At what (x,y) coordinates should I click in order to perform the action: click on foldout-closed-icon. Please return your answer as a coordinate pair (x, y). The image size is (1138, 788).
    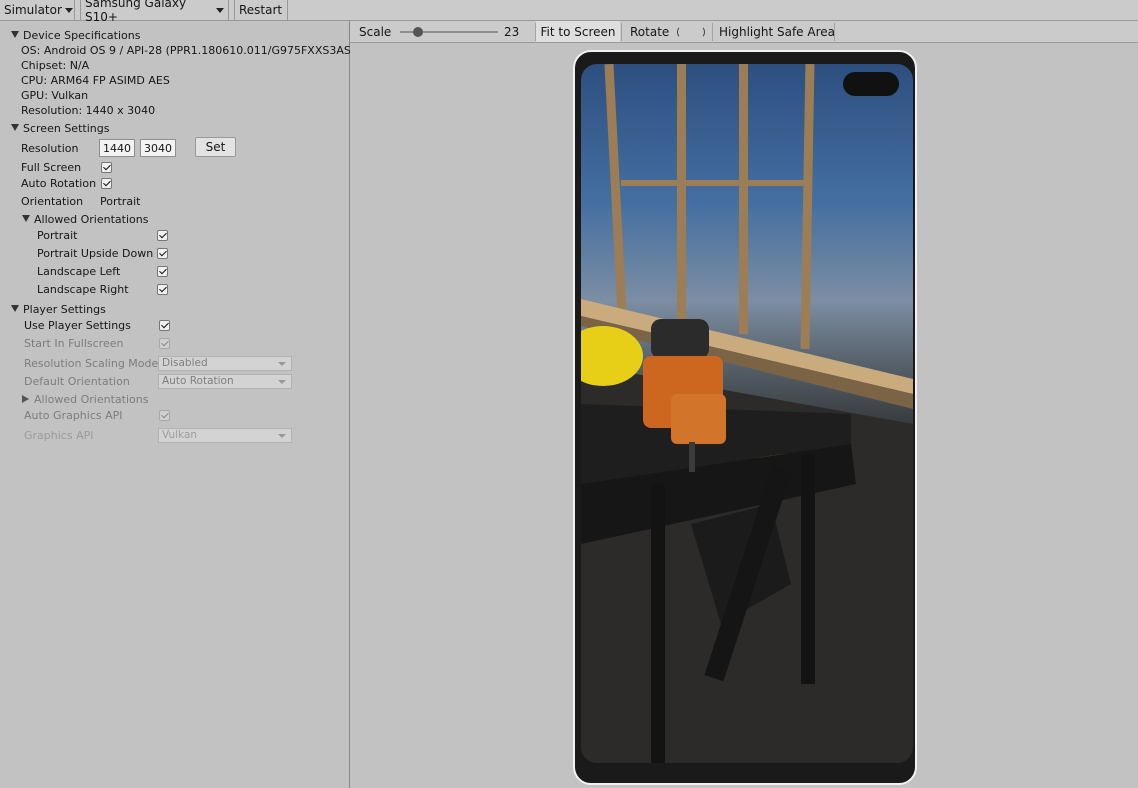
    Looking at the image, I should click on (25, 399).